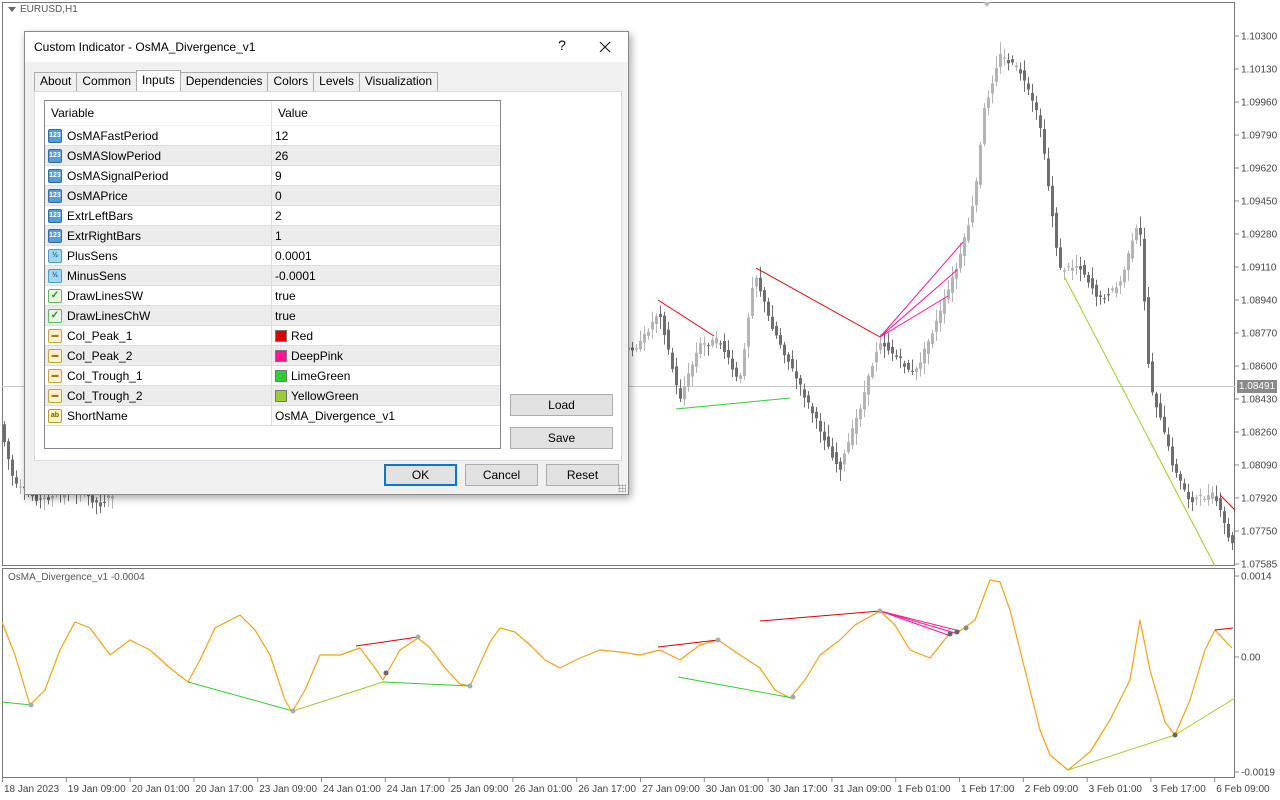  What do you see at coordinates (291, 81) in the screenshot?
I see `tab-colors: Colors` at bounding box center [291, 81].